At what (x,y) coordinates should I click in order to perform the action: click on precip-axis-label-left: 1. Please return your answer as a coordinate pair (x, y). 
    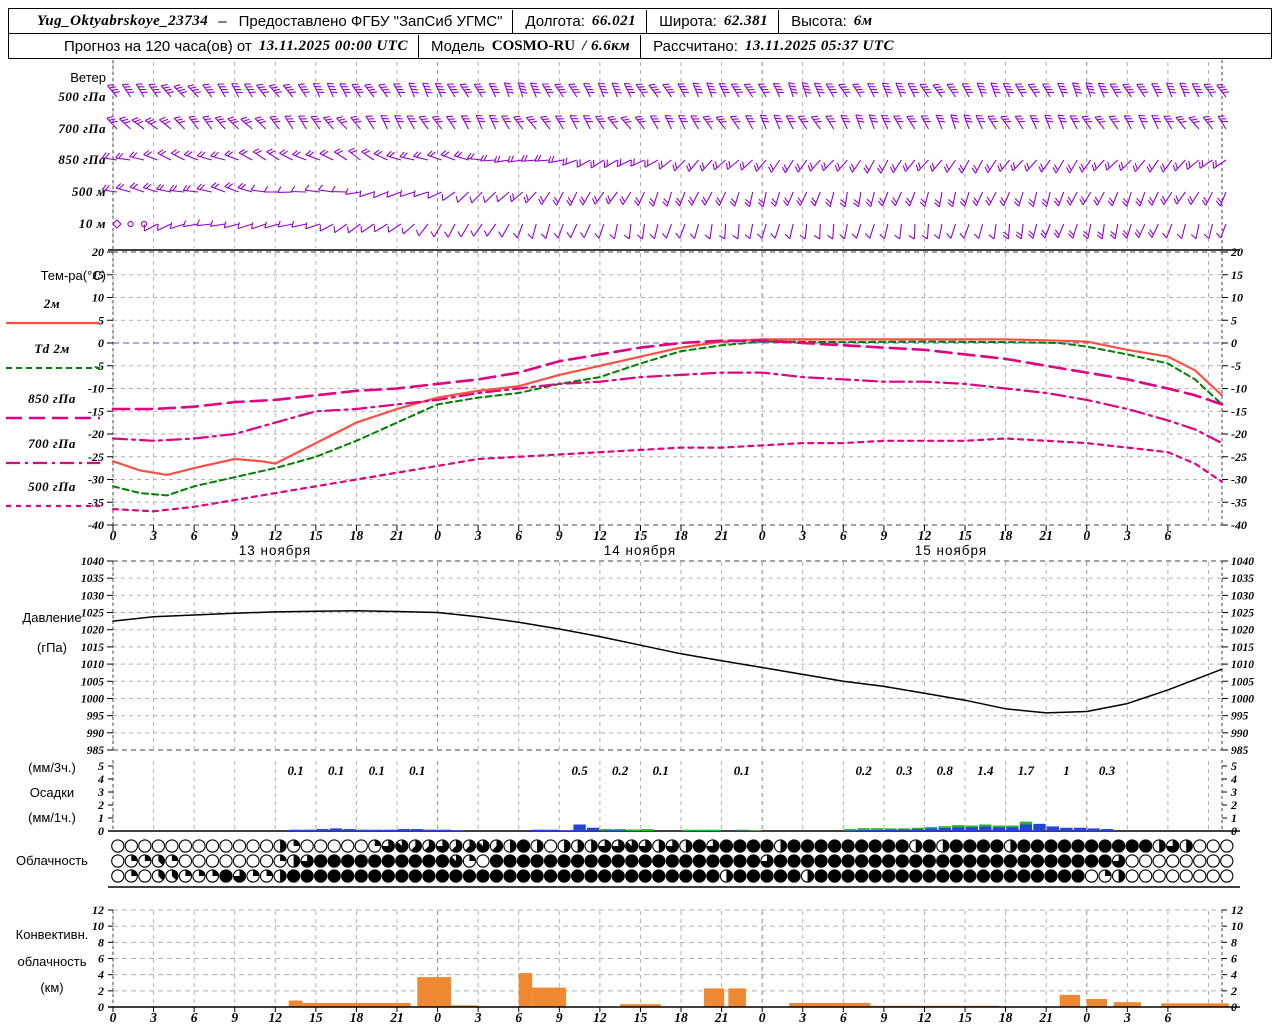
    Looking at the image, I should click on (101, 818).